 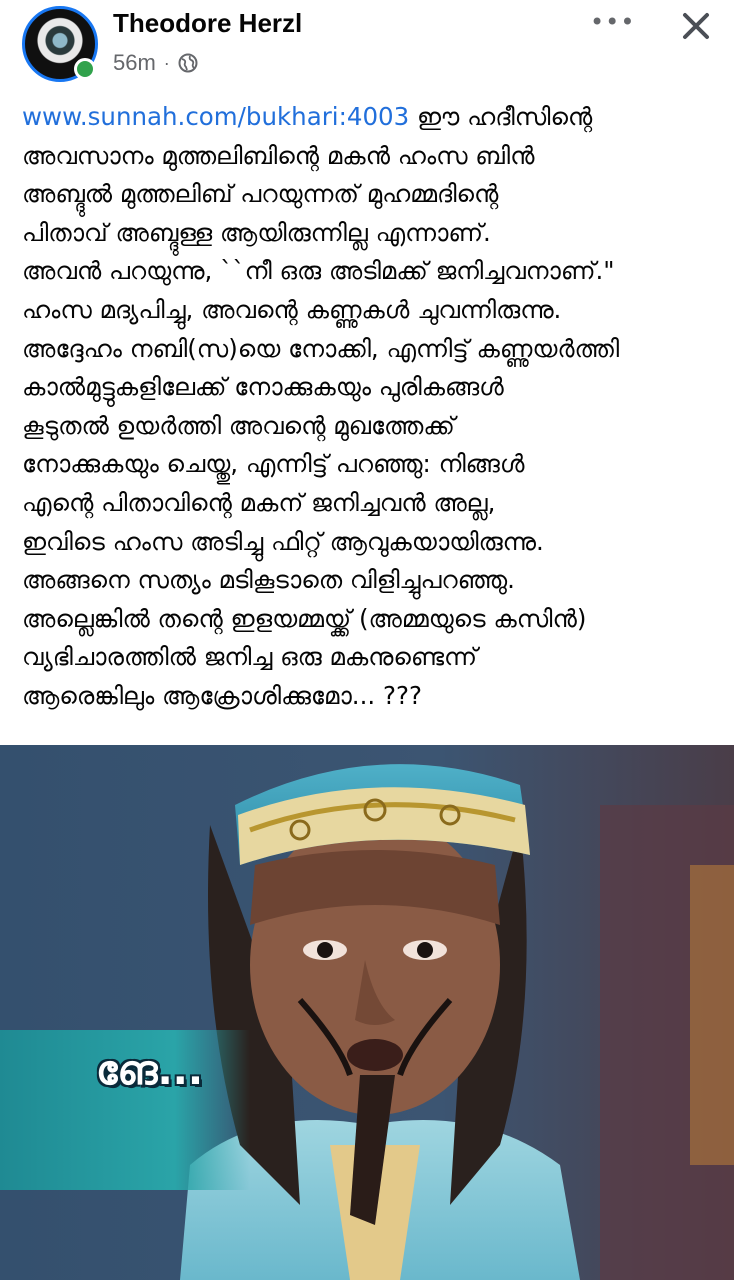 I want to click on post-link: www.sunnah.com/bukhari:4003, so click(x=215, y=116).